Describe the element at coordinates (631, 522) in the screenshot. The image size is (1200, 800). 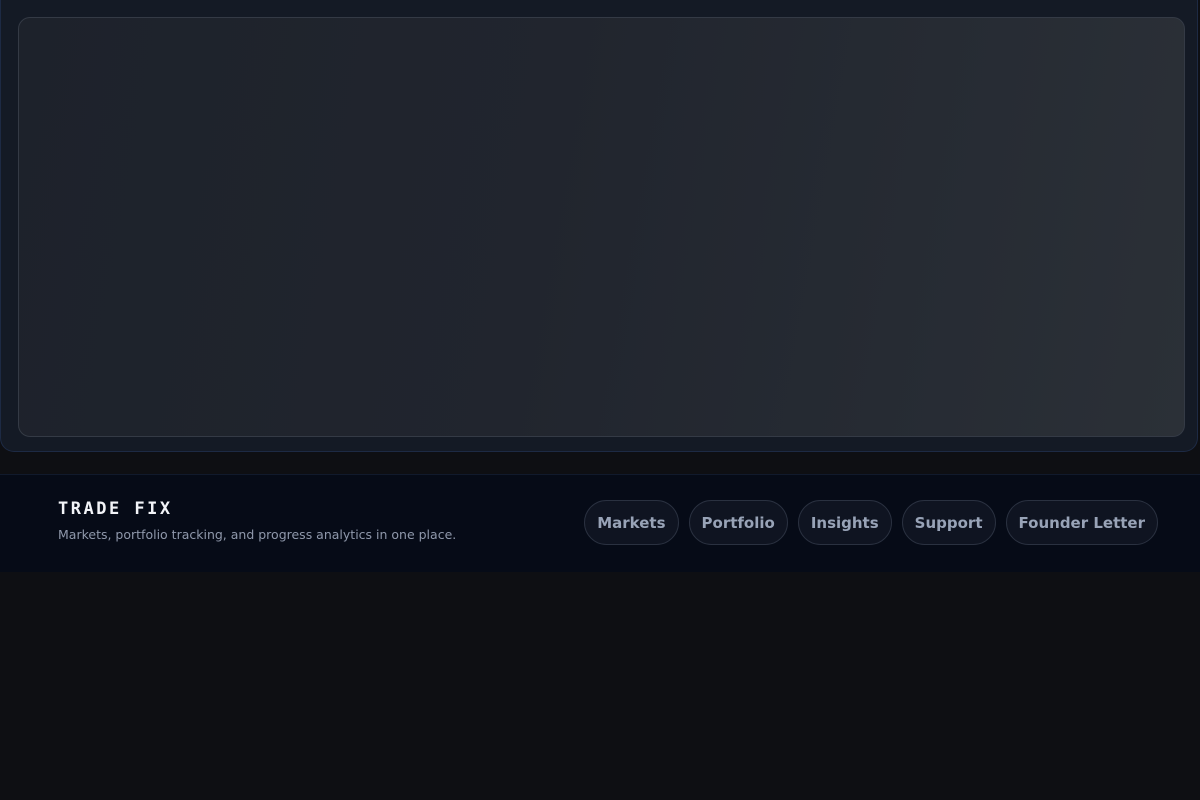
I see `nav-markets-button: Markets` at that location.